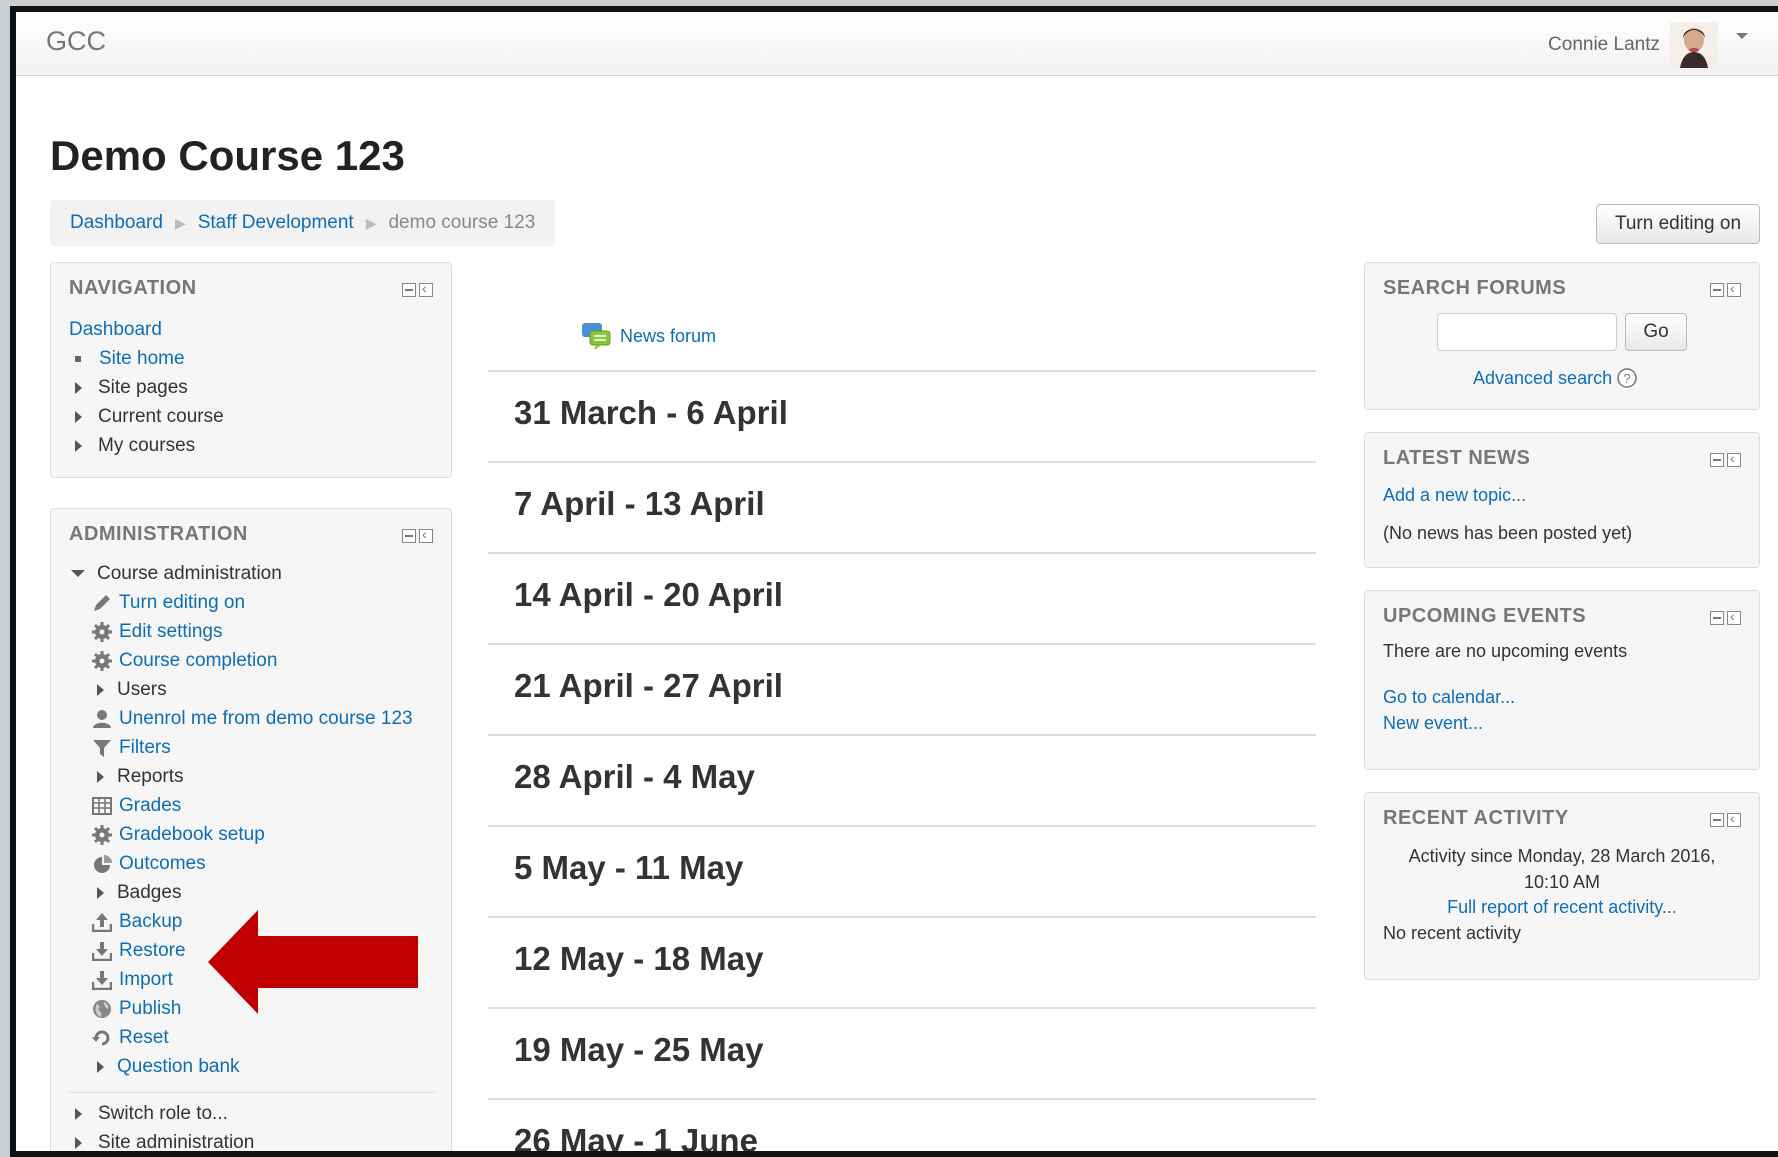 The width and height of the screenshot is (1778, 1157). What do you see at coordinates (1627, 378) in the screenshot?
I see `help-icon: ?` at bounding box center [1627, 378].